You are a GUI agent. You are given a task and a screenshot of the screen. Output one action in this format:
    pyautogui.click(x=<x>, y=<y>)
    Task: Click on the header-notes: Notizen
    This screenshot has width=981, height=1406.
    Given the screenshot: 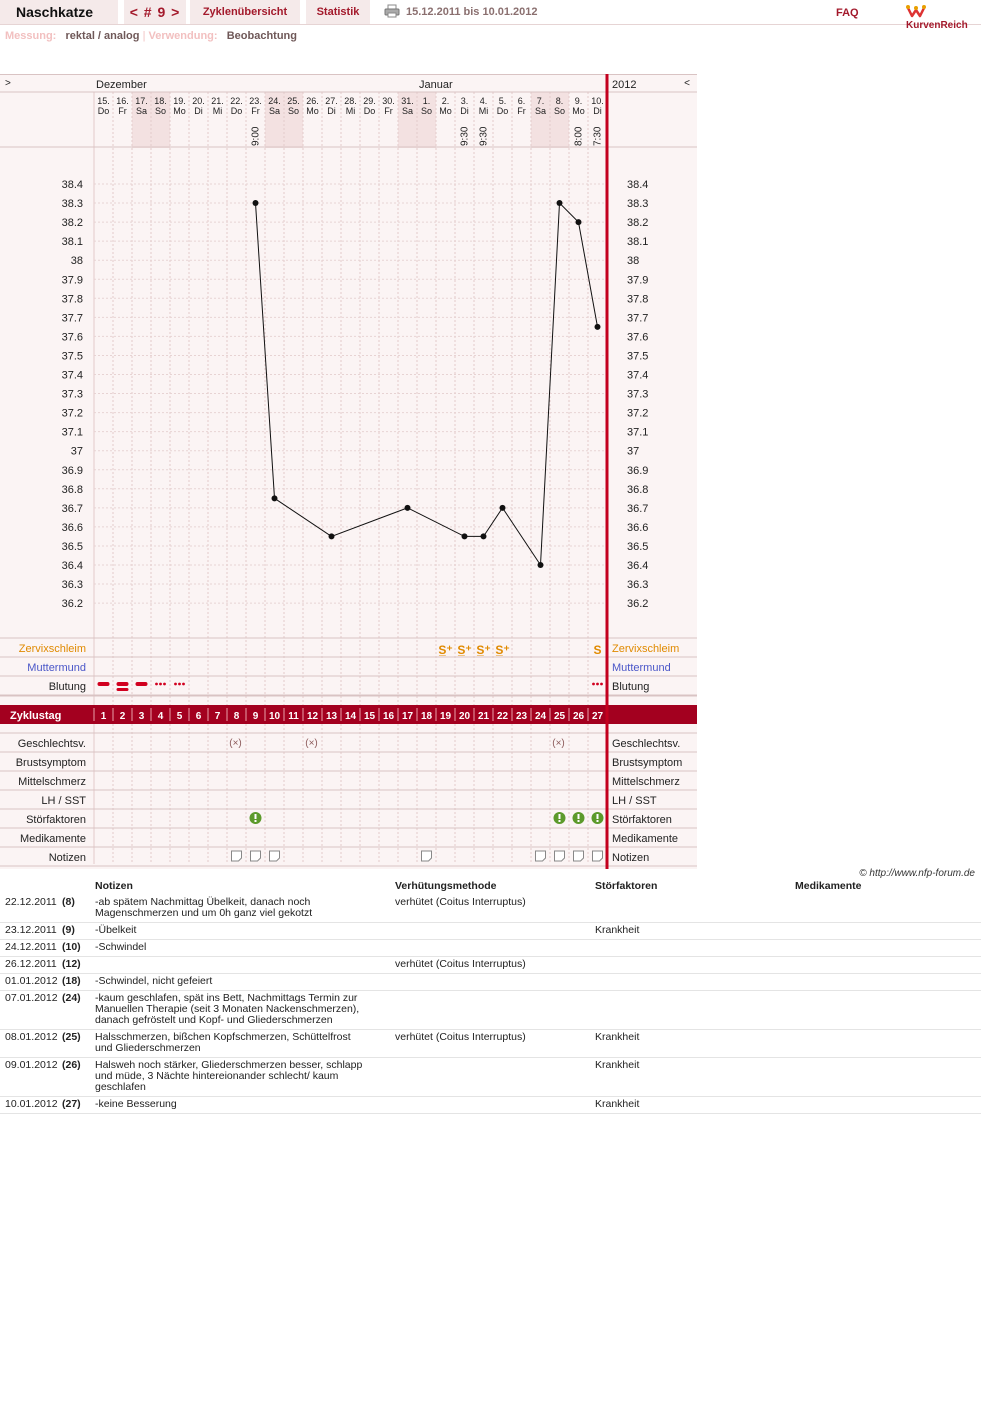 What is the action you would take?
    pyautogui.click(x=114, y=886)
    